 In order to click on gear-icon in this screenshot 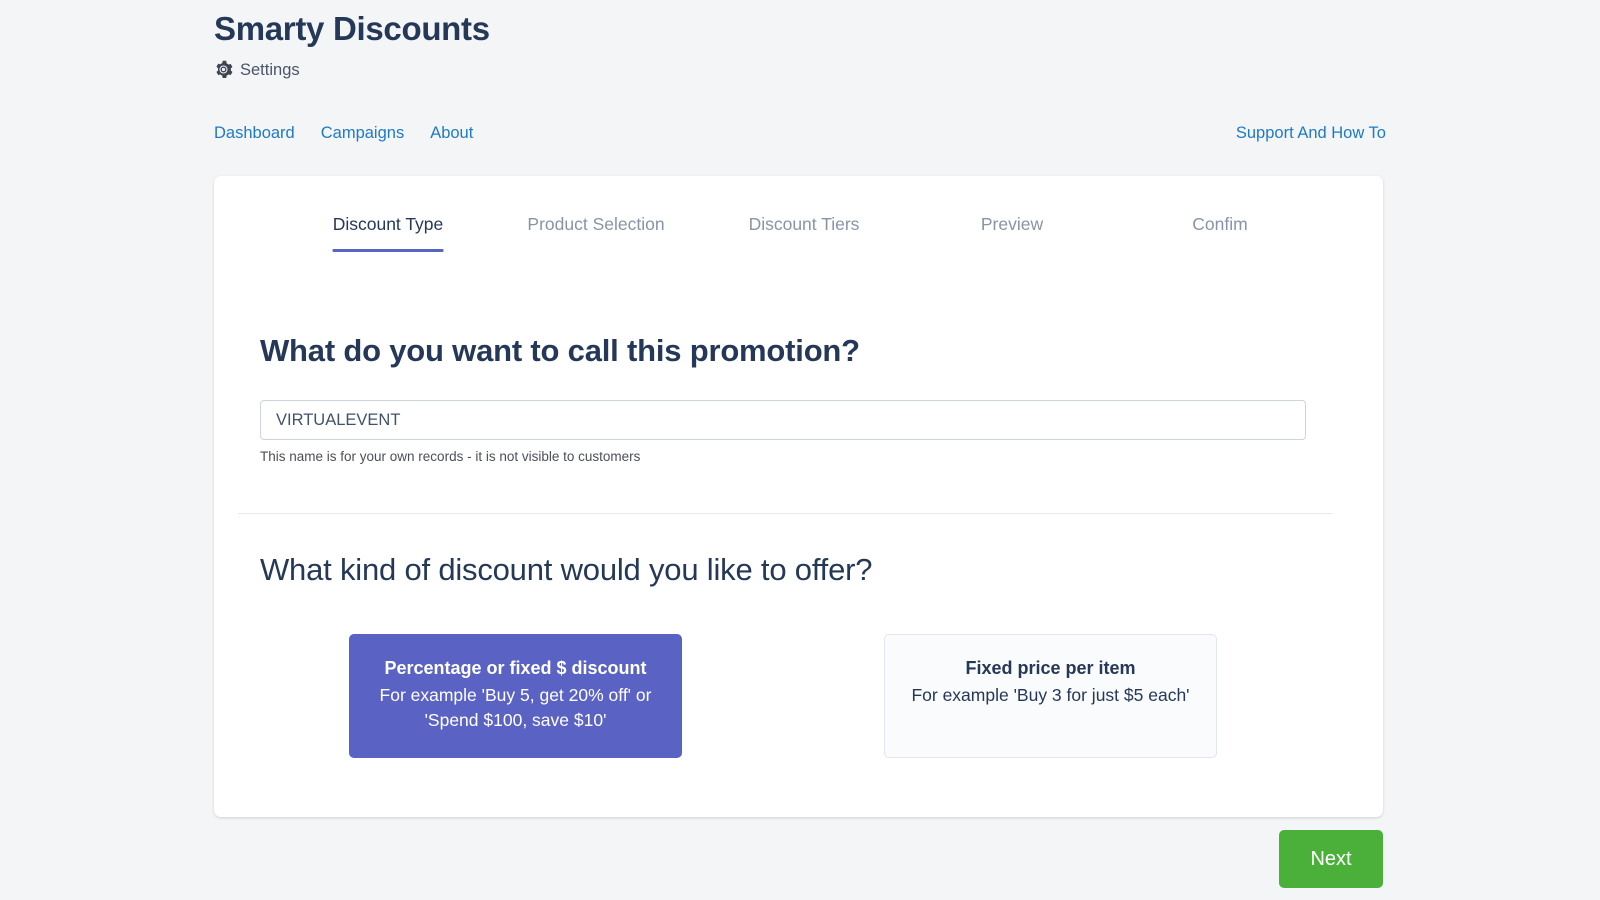, I will do `click(223, 69)`.